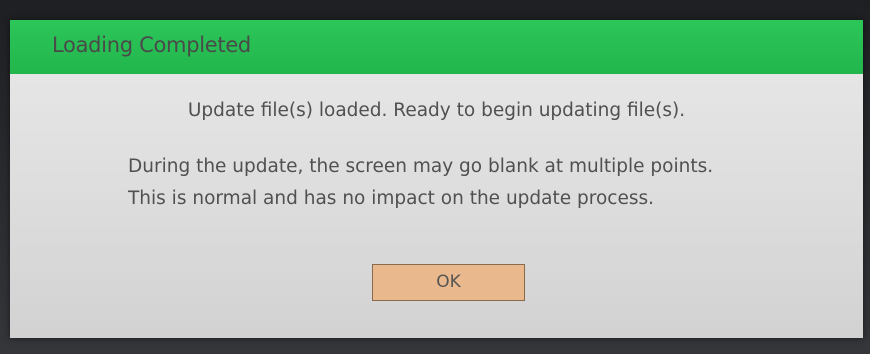 Image resolution: width=870 pixels, height=354 pixels. What do you see at coordinates (448, 282) in the screenshot?
I see `ok-button: OK` at bounding box center [448, 282].